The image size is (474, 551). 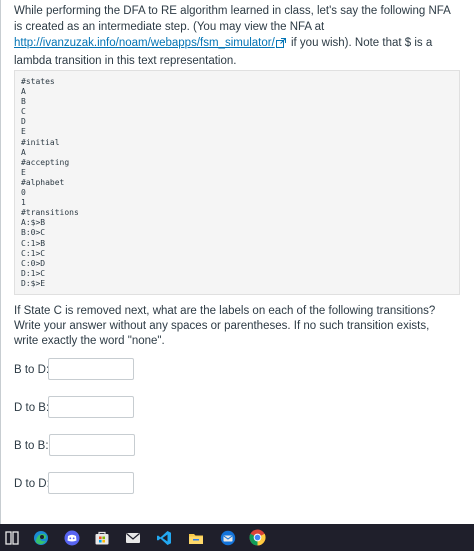 I want to click on b-to-b-input, so click(x=92, y=445).